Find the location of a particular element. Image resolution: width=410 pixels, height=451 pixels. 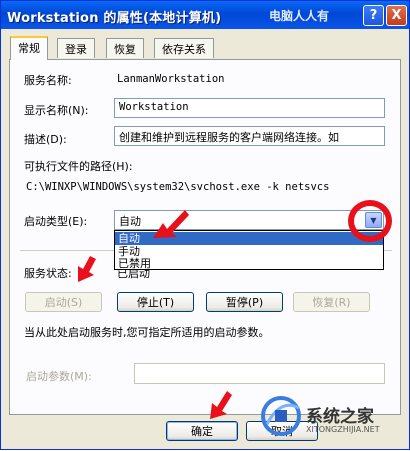

tab-logon: 登录 is located at coordinates (76, 48).